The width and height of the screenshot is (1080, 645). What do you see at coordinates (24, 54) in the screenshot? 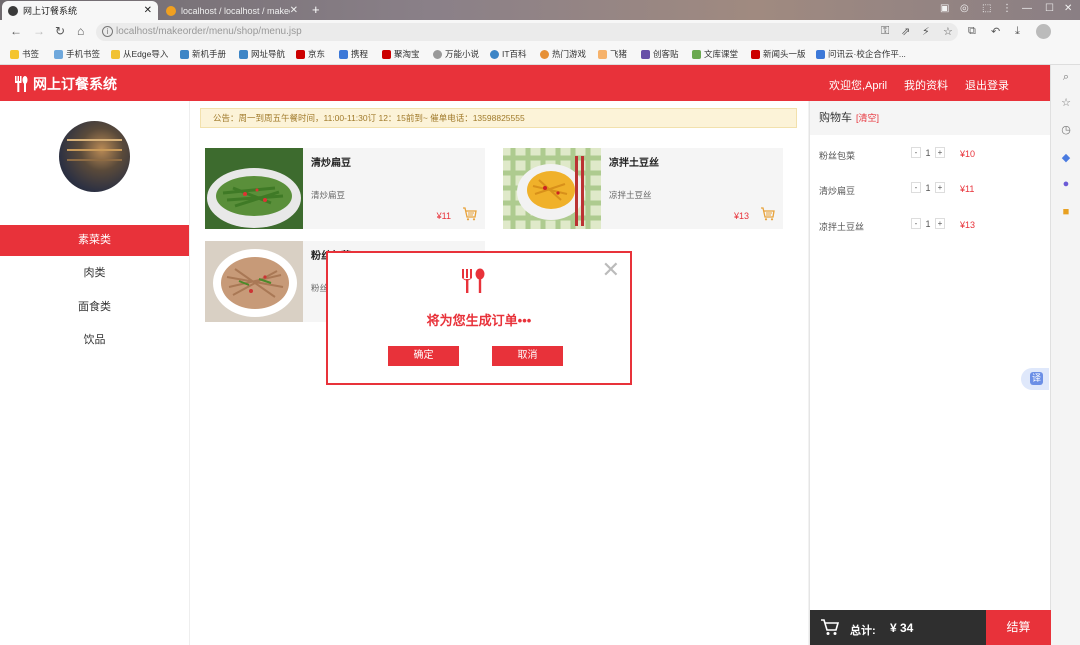
I see `bookmark-item: 书签` at bounding box center [24, 54].